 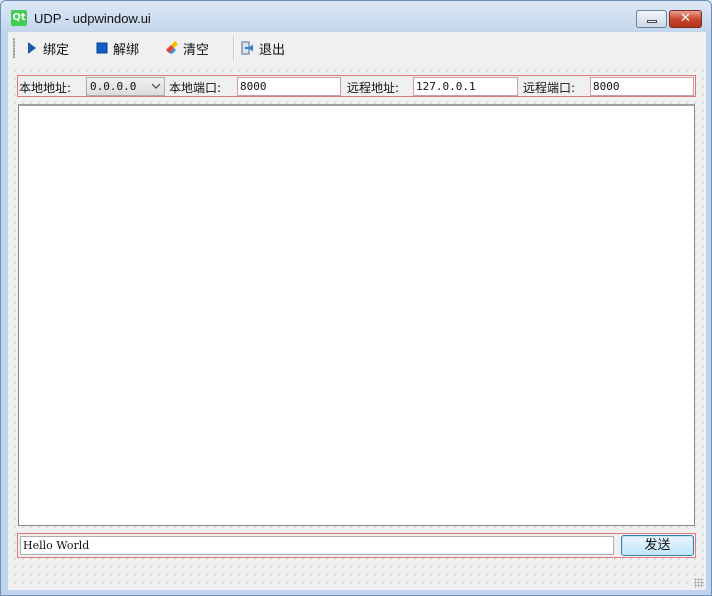 I want to click on exit-button: 退出, so click(x=263, y=48).